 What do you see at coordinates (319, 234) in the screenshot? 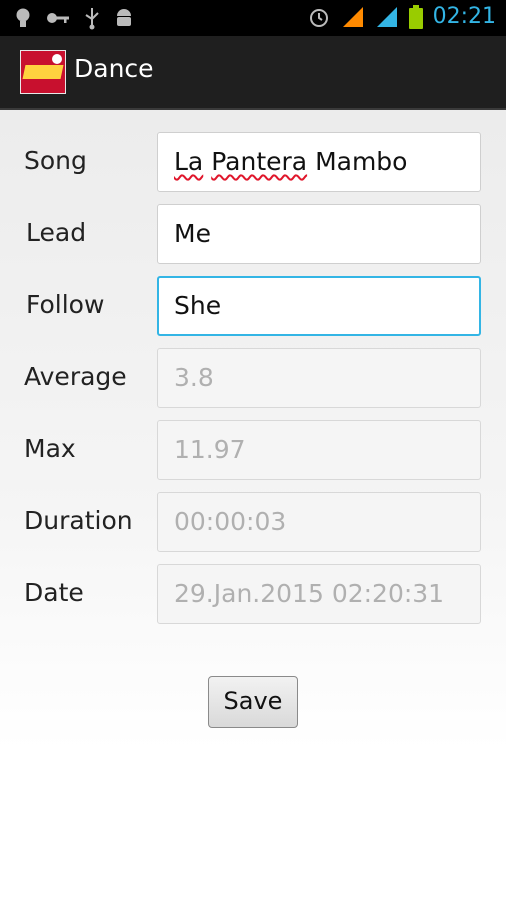
I see `lead-input: Me` at bounding box center [319, 234].